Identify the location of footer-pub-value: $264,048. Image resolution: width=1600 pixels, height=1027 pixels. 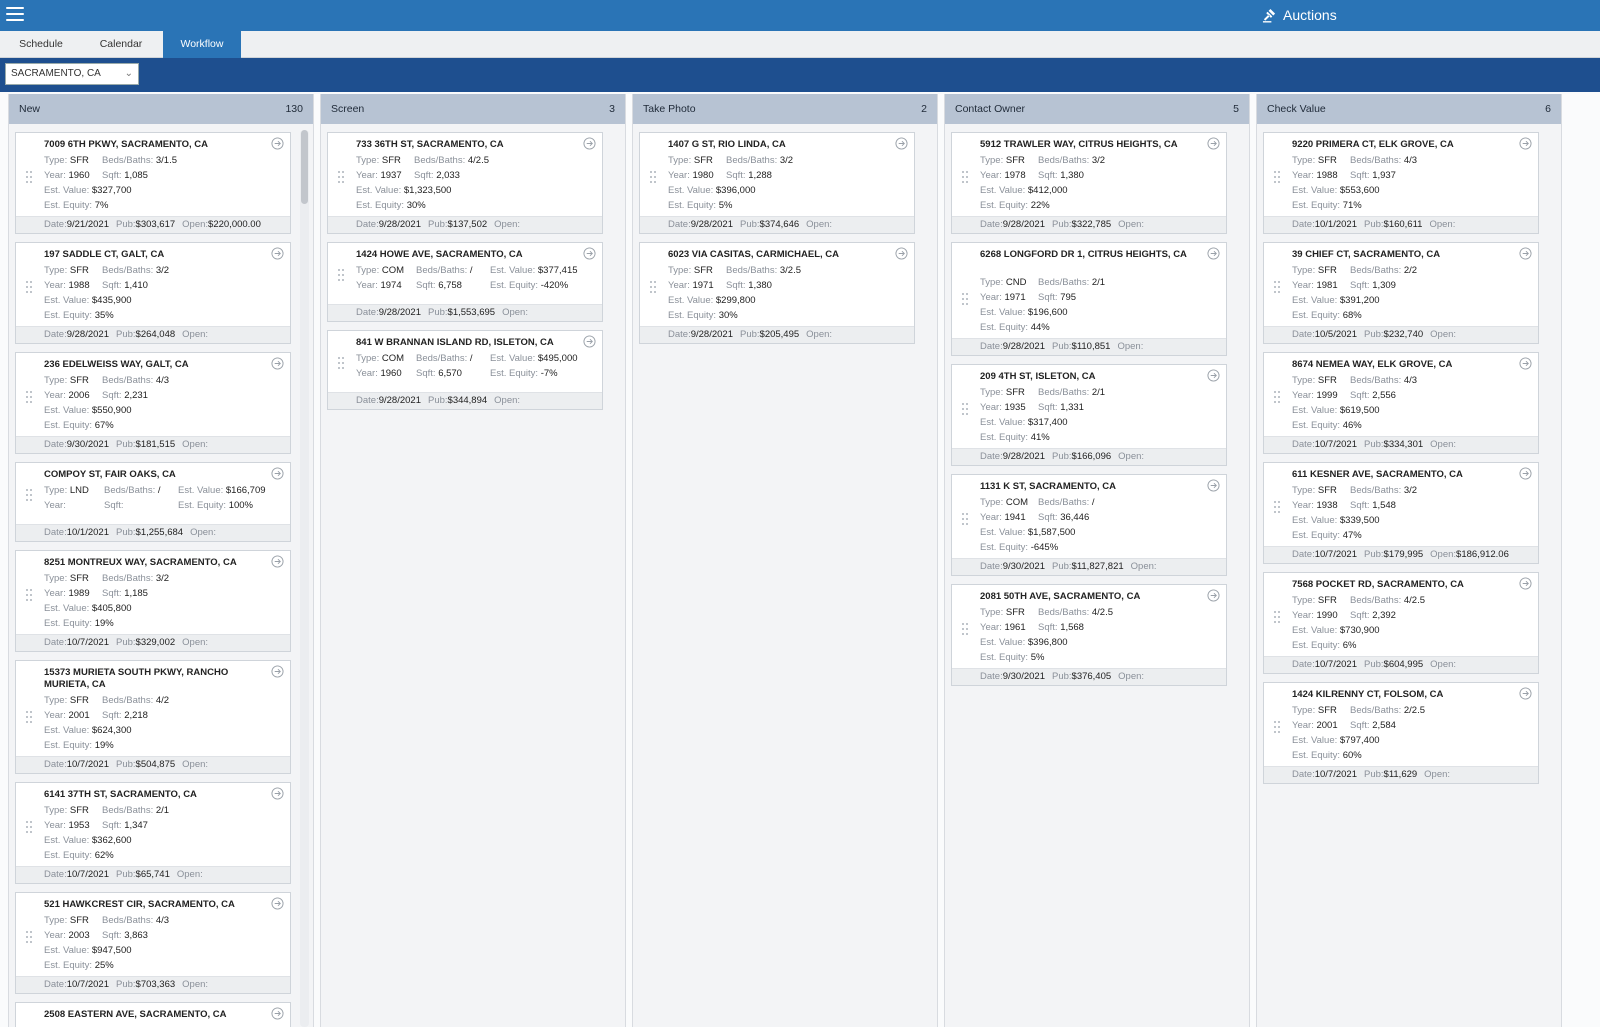
(155, 334).